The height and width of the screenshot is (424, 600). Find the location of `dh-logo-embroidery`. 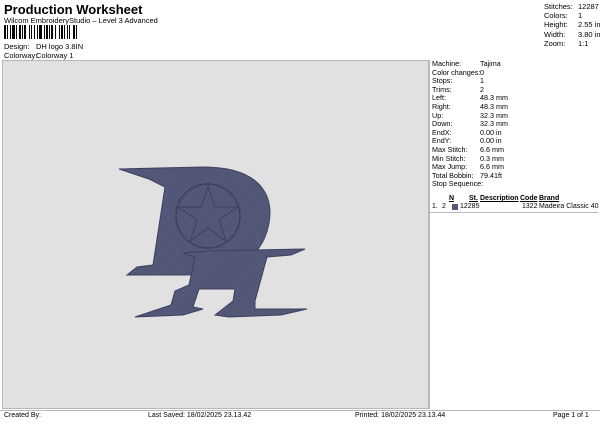

dh-logo-embroidery is located at coordinates (213, 242).